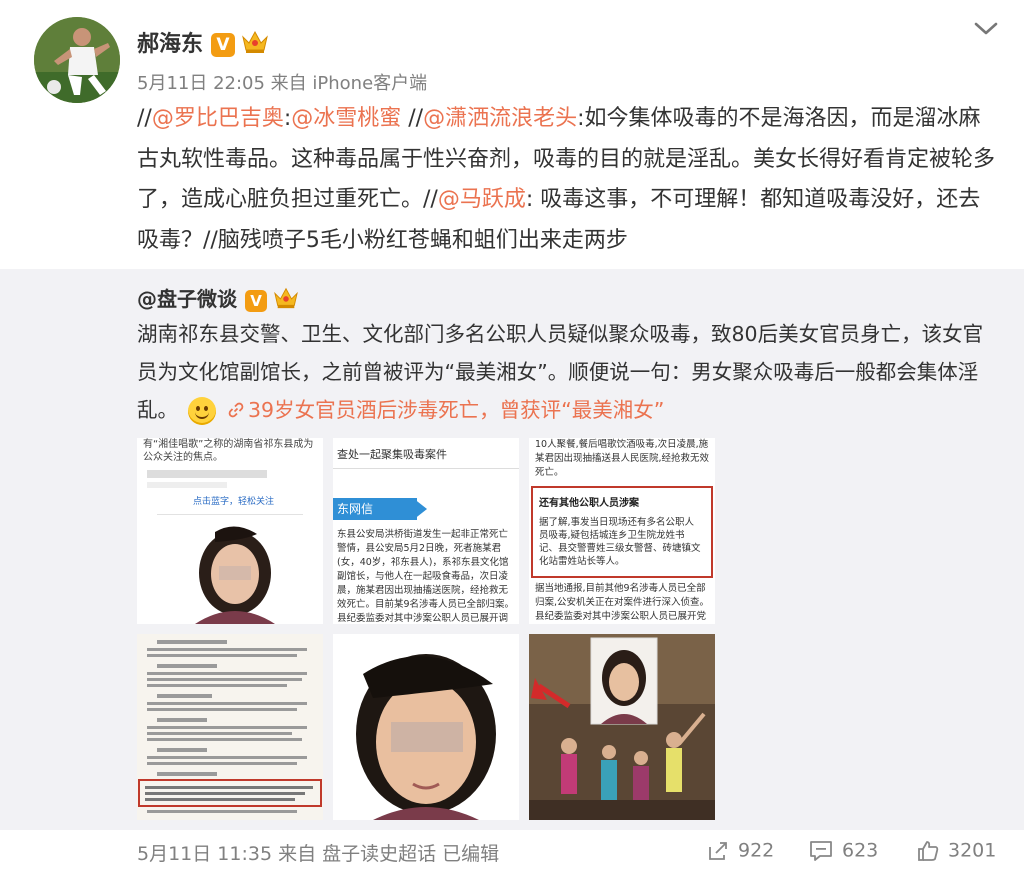  Describe the element at coordinates (228, 451) in the screenshot. I see `thumb-text: 有“湘佳唱歌”之称的湖南省祁东县成为公众关注的焦点。` at that location.